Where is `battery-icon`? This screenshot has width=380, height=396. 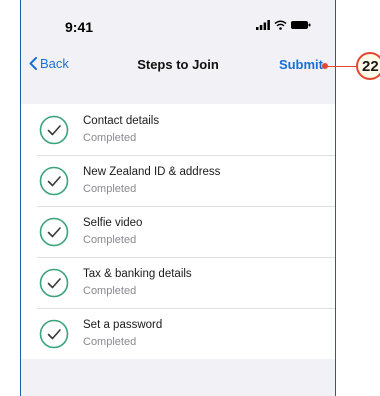 battery-icon is located at coordinates (301, 25).